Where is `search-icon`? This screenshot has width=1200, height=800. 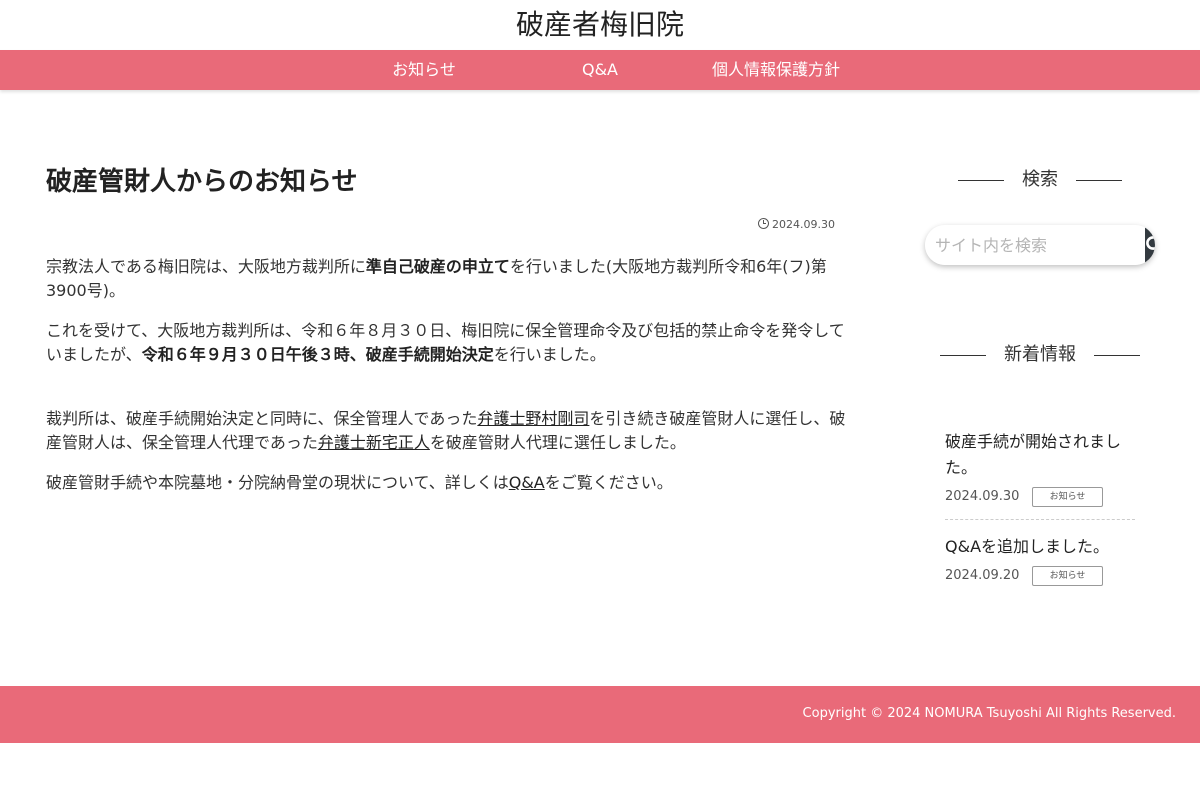 search-icon is located at coordinates (1150, 243).